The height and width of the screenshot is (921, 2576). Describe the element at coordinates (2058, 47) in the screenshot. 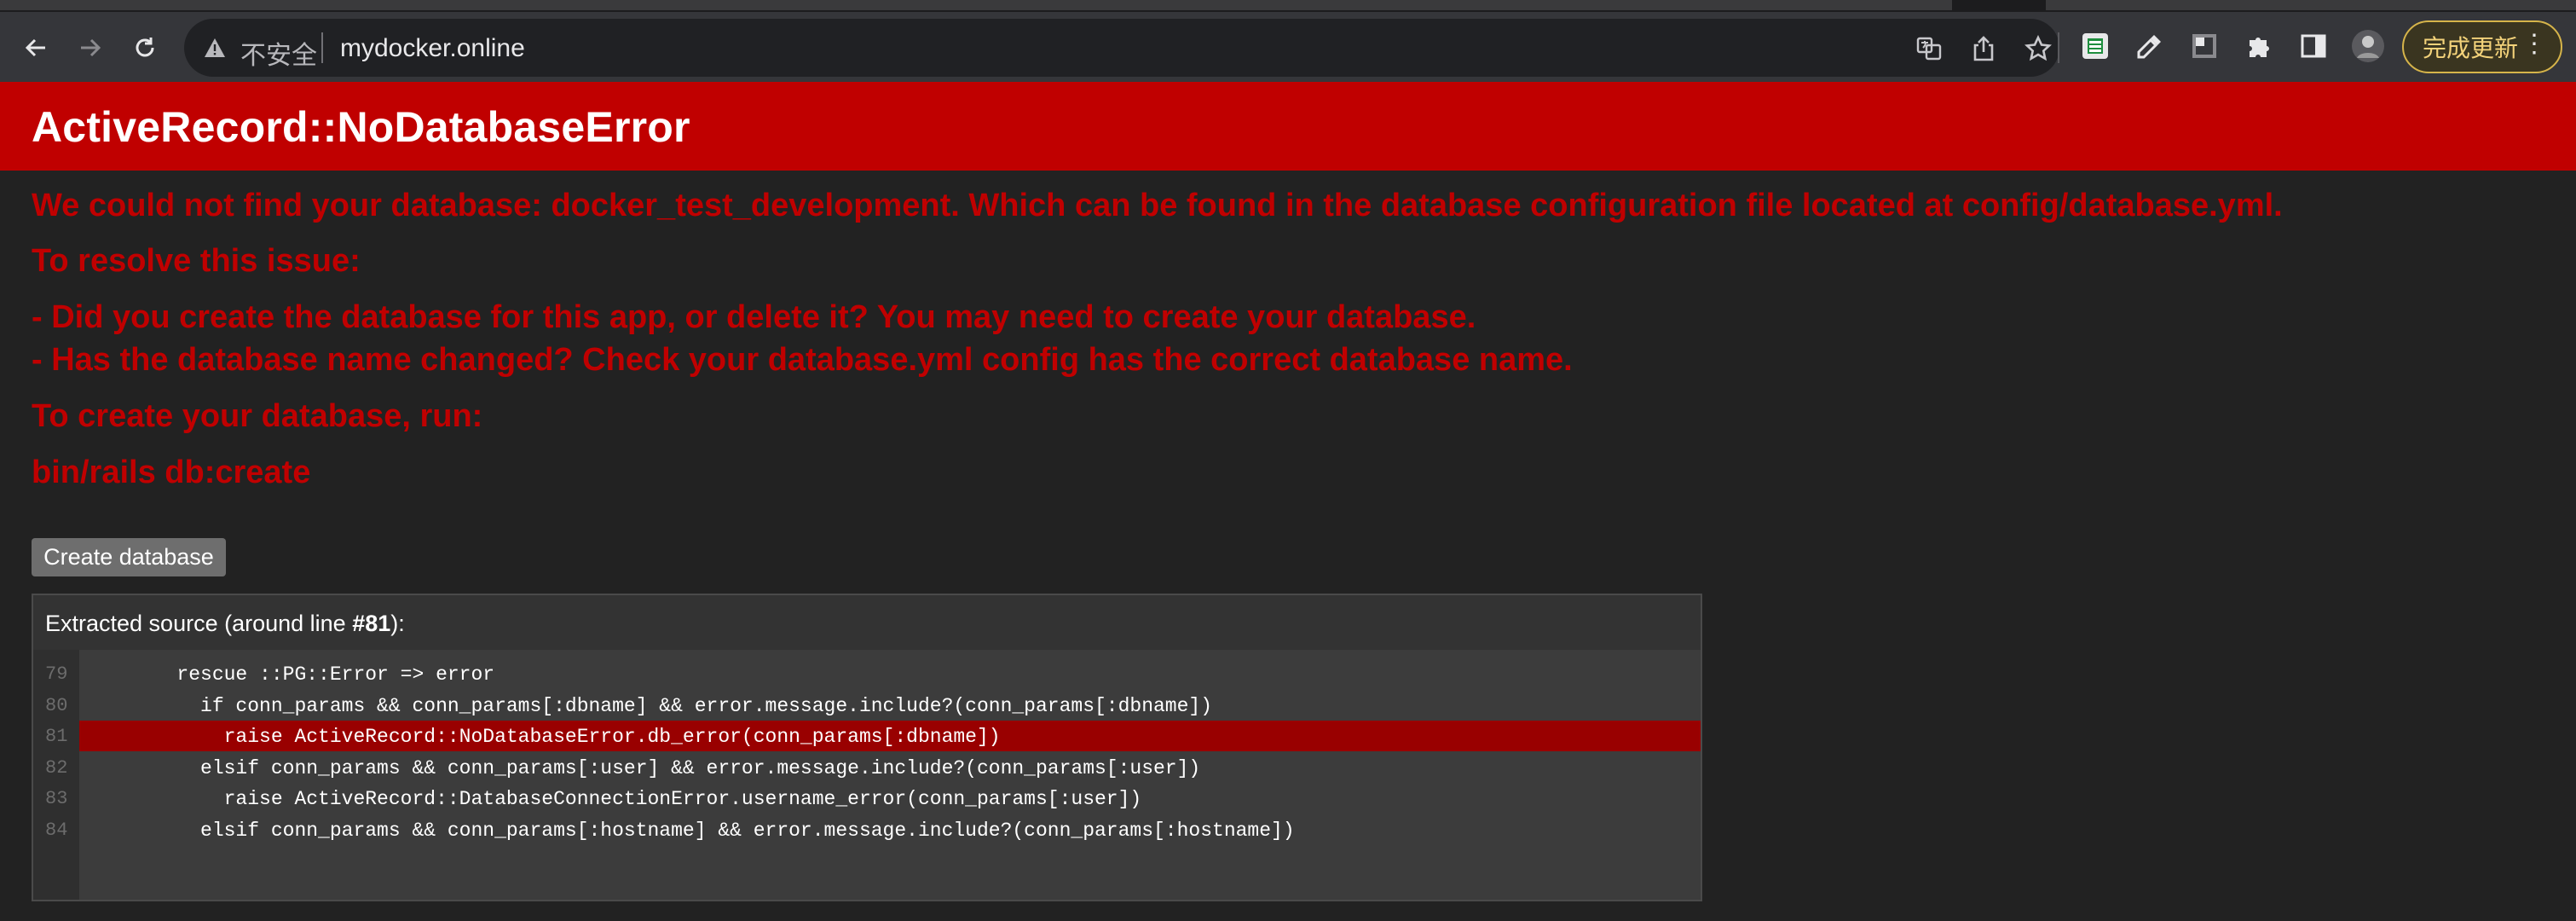

I see `toolbar-divider` at that location.